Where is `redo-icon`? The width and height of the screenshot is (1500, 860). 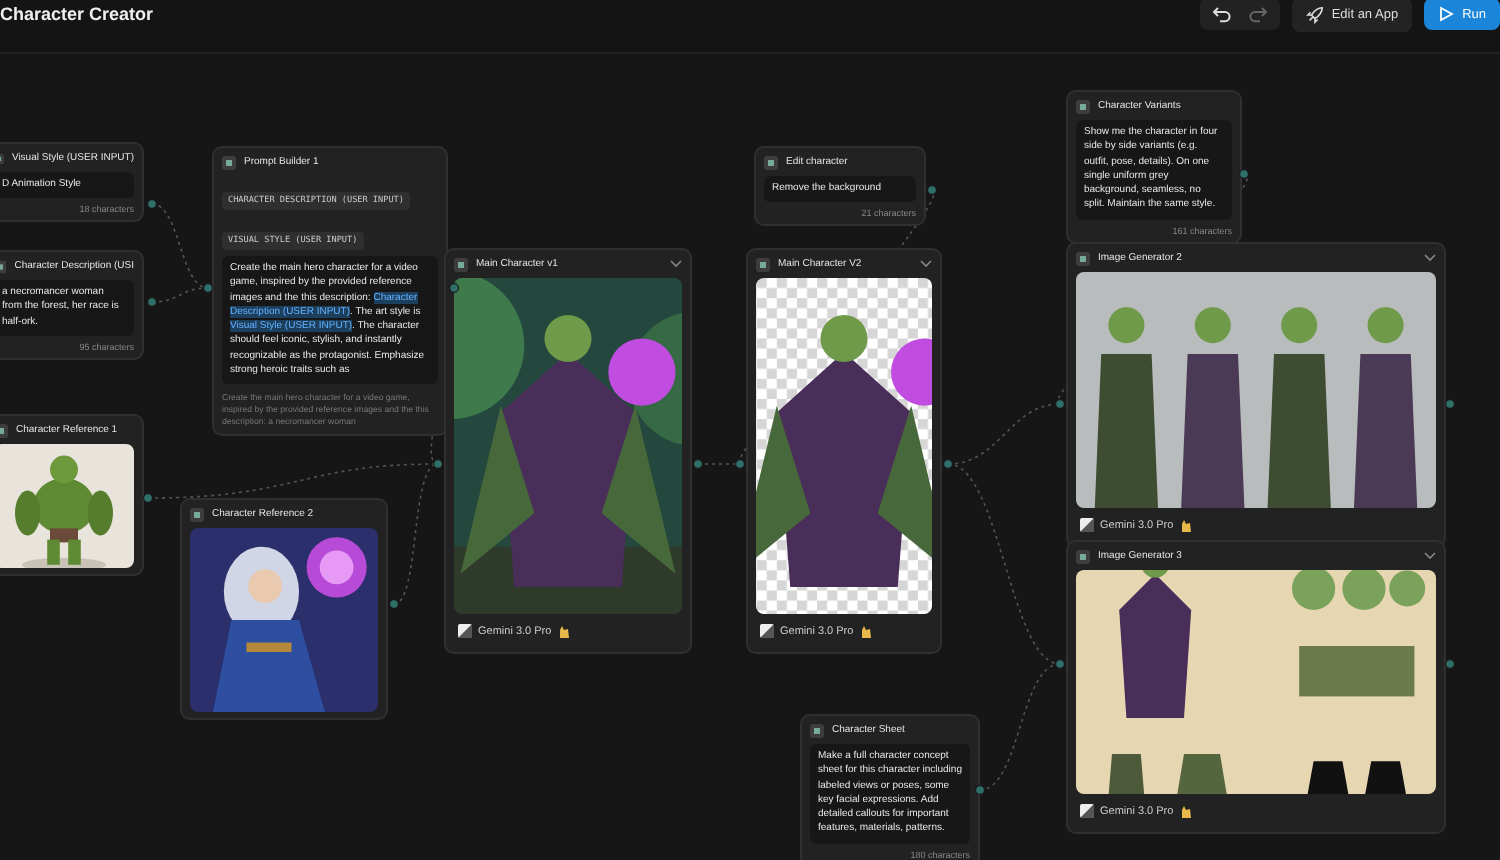 redo-icon is located at coordinates (1257, 14).